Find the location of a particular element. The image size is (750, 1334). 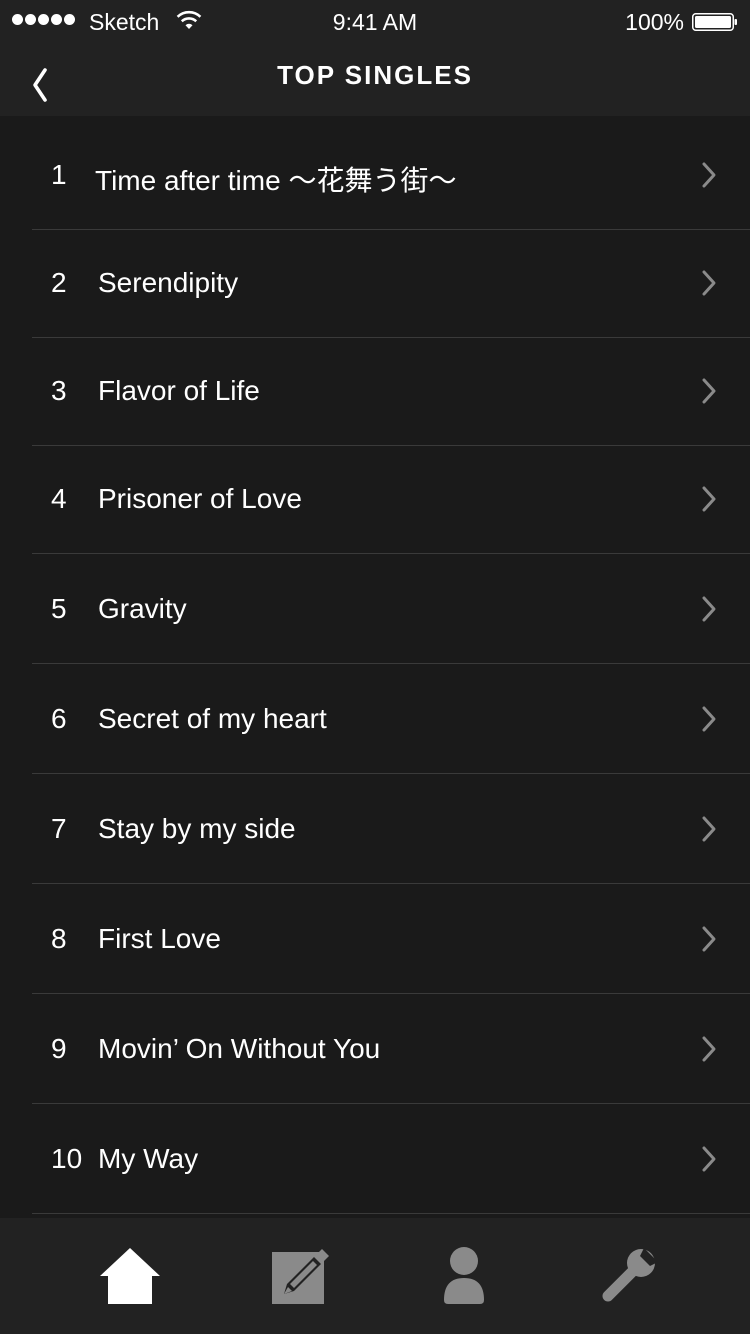

tab-settings is located at coordinates (630, 1276).